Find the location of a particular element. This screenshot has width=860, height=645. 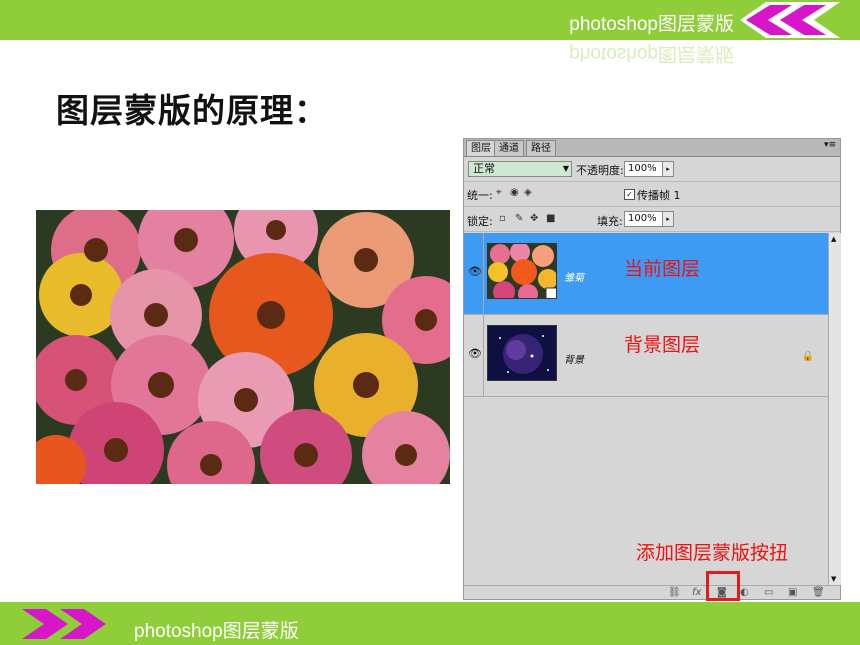

fill-label: 填充: is located at coordinates (610, 221).